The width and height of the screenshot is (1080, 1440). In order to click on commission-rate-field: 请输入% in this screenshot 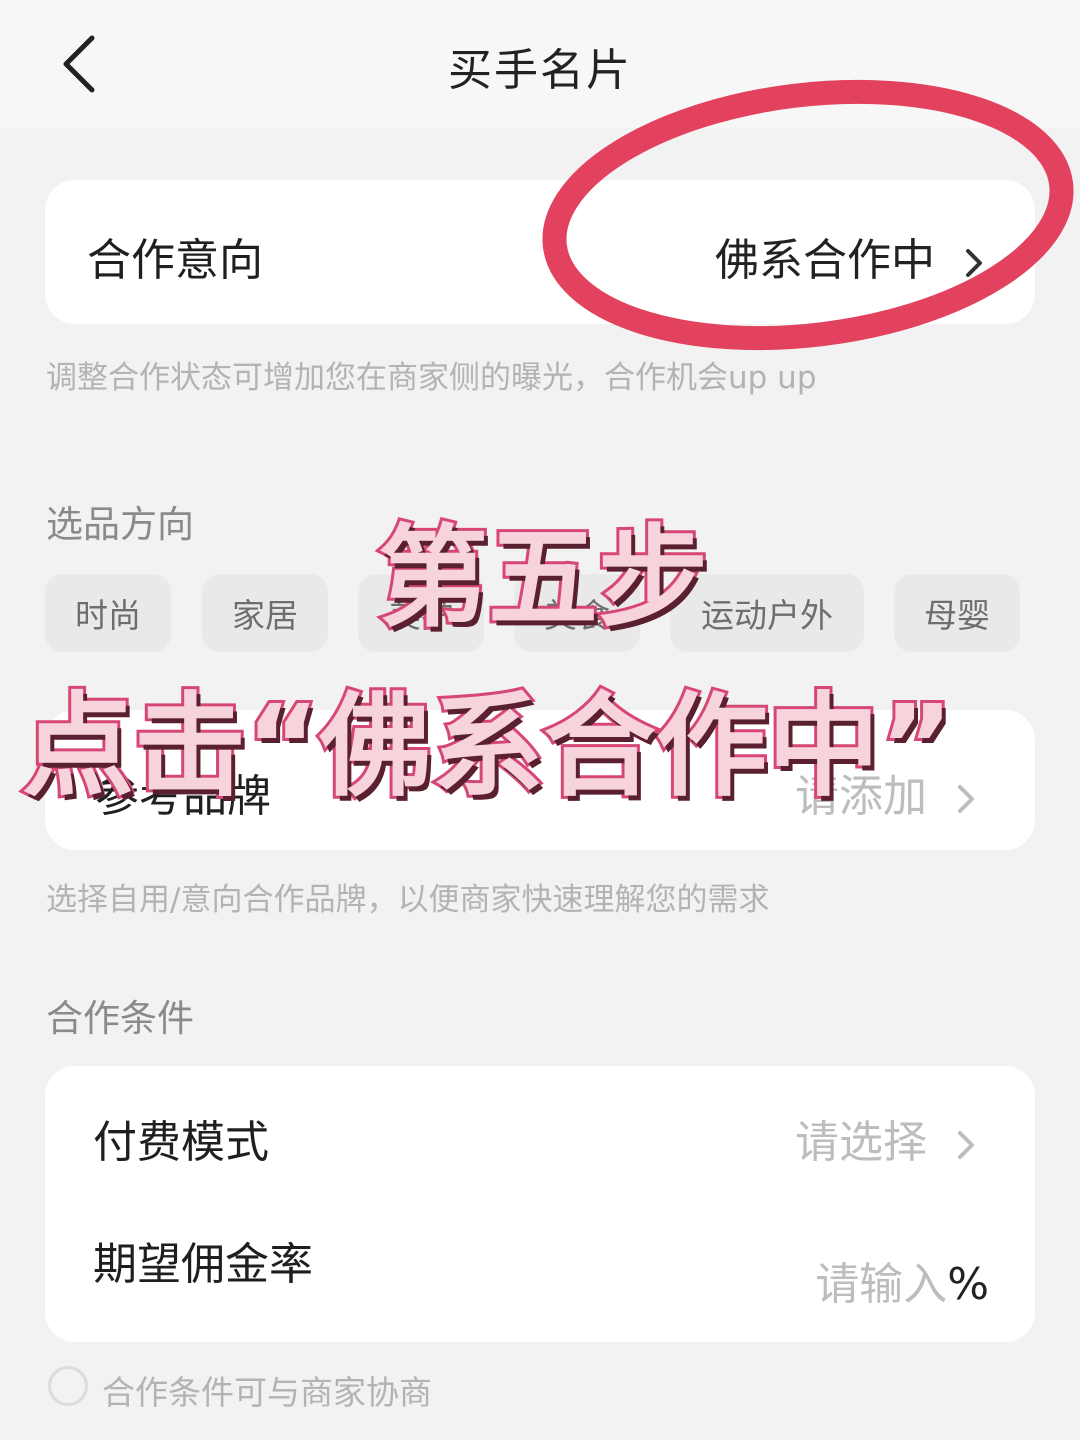, I will do `click(902, 1280)`.